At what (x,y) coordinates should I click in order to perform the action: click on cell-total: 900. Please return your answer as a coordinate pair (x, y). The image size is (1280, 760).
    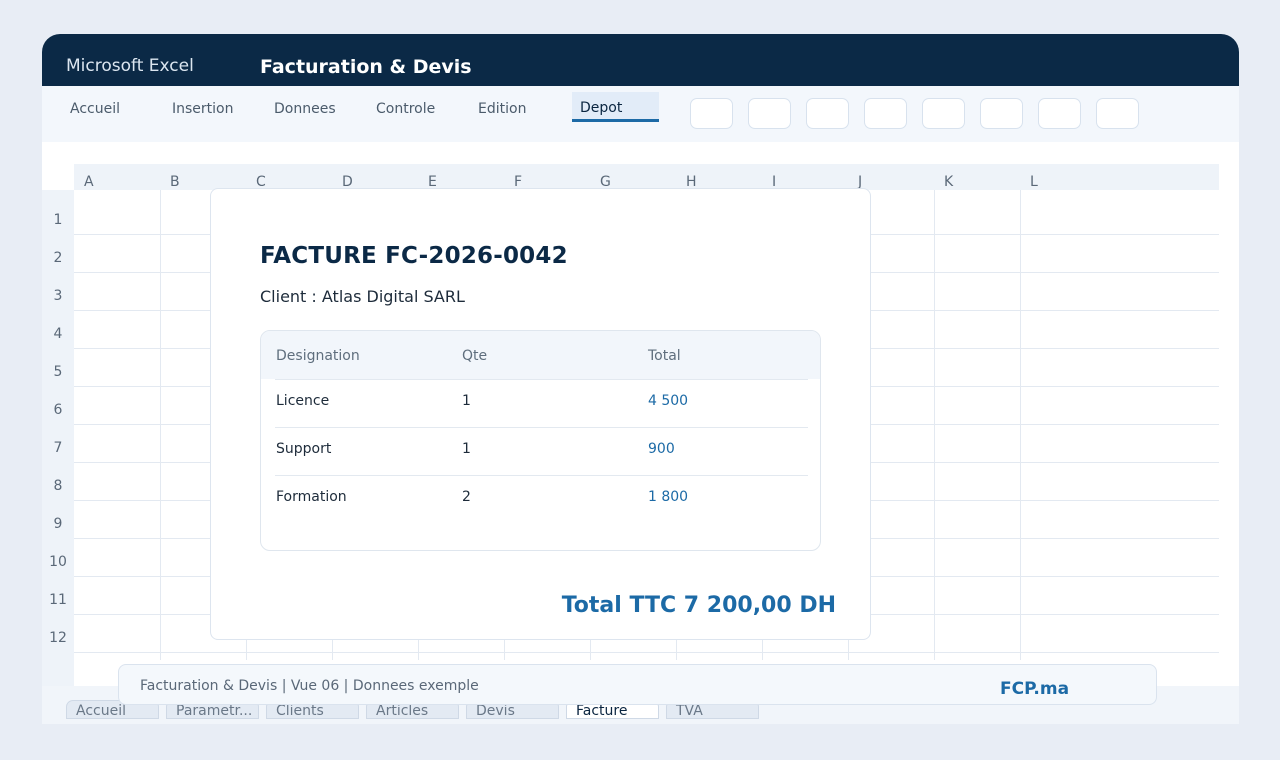
    Looking at the image, I should click on (661, 449).